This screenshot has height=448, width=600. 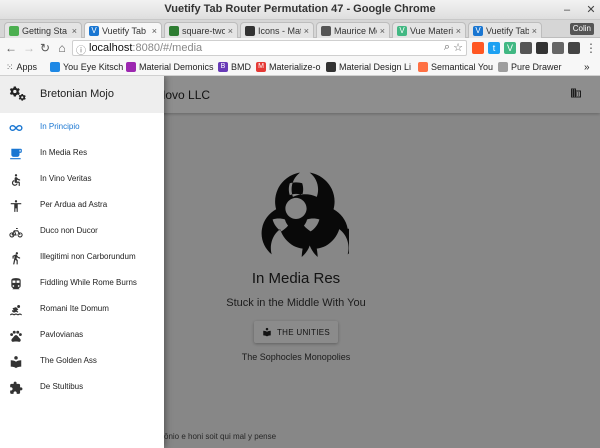 What do you see at coordinates (447, 47) in the screenshot?
I see `search-icon: ⌕` at bounding box center [447, 47].